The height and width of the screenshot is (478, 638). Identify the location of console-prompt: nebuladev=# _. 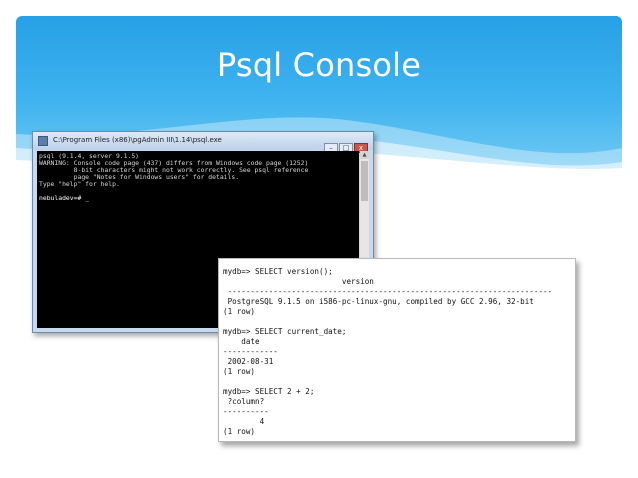
(64, 198).